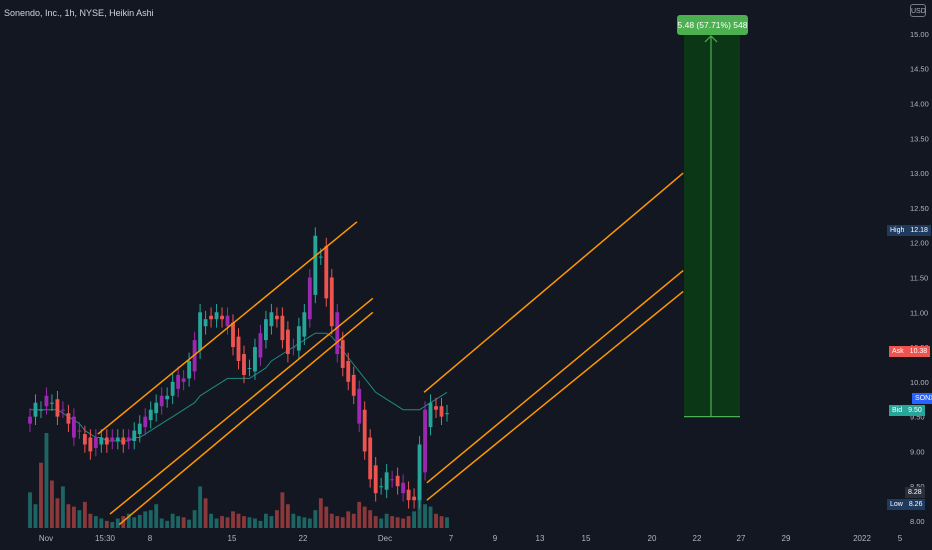  What do you see at coordinates (586, 538) in the screenshot?
I see `time-tick-label: 15` at bounding box center [586, 538].